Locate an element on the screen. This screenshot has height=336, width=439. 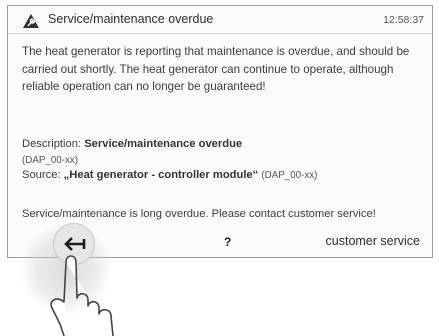
message-time: 12:58:37 is located at coordinates (403, 20).